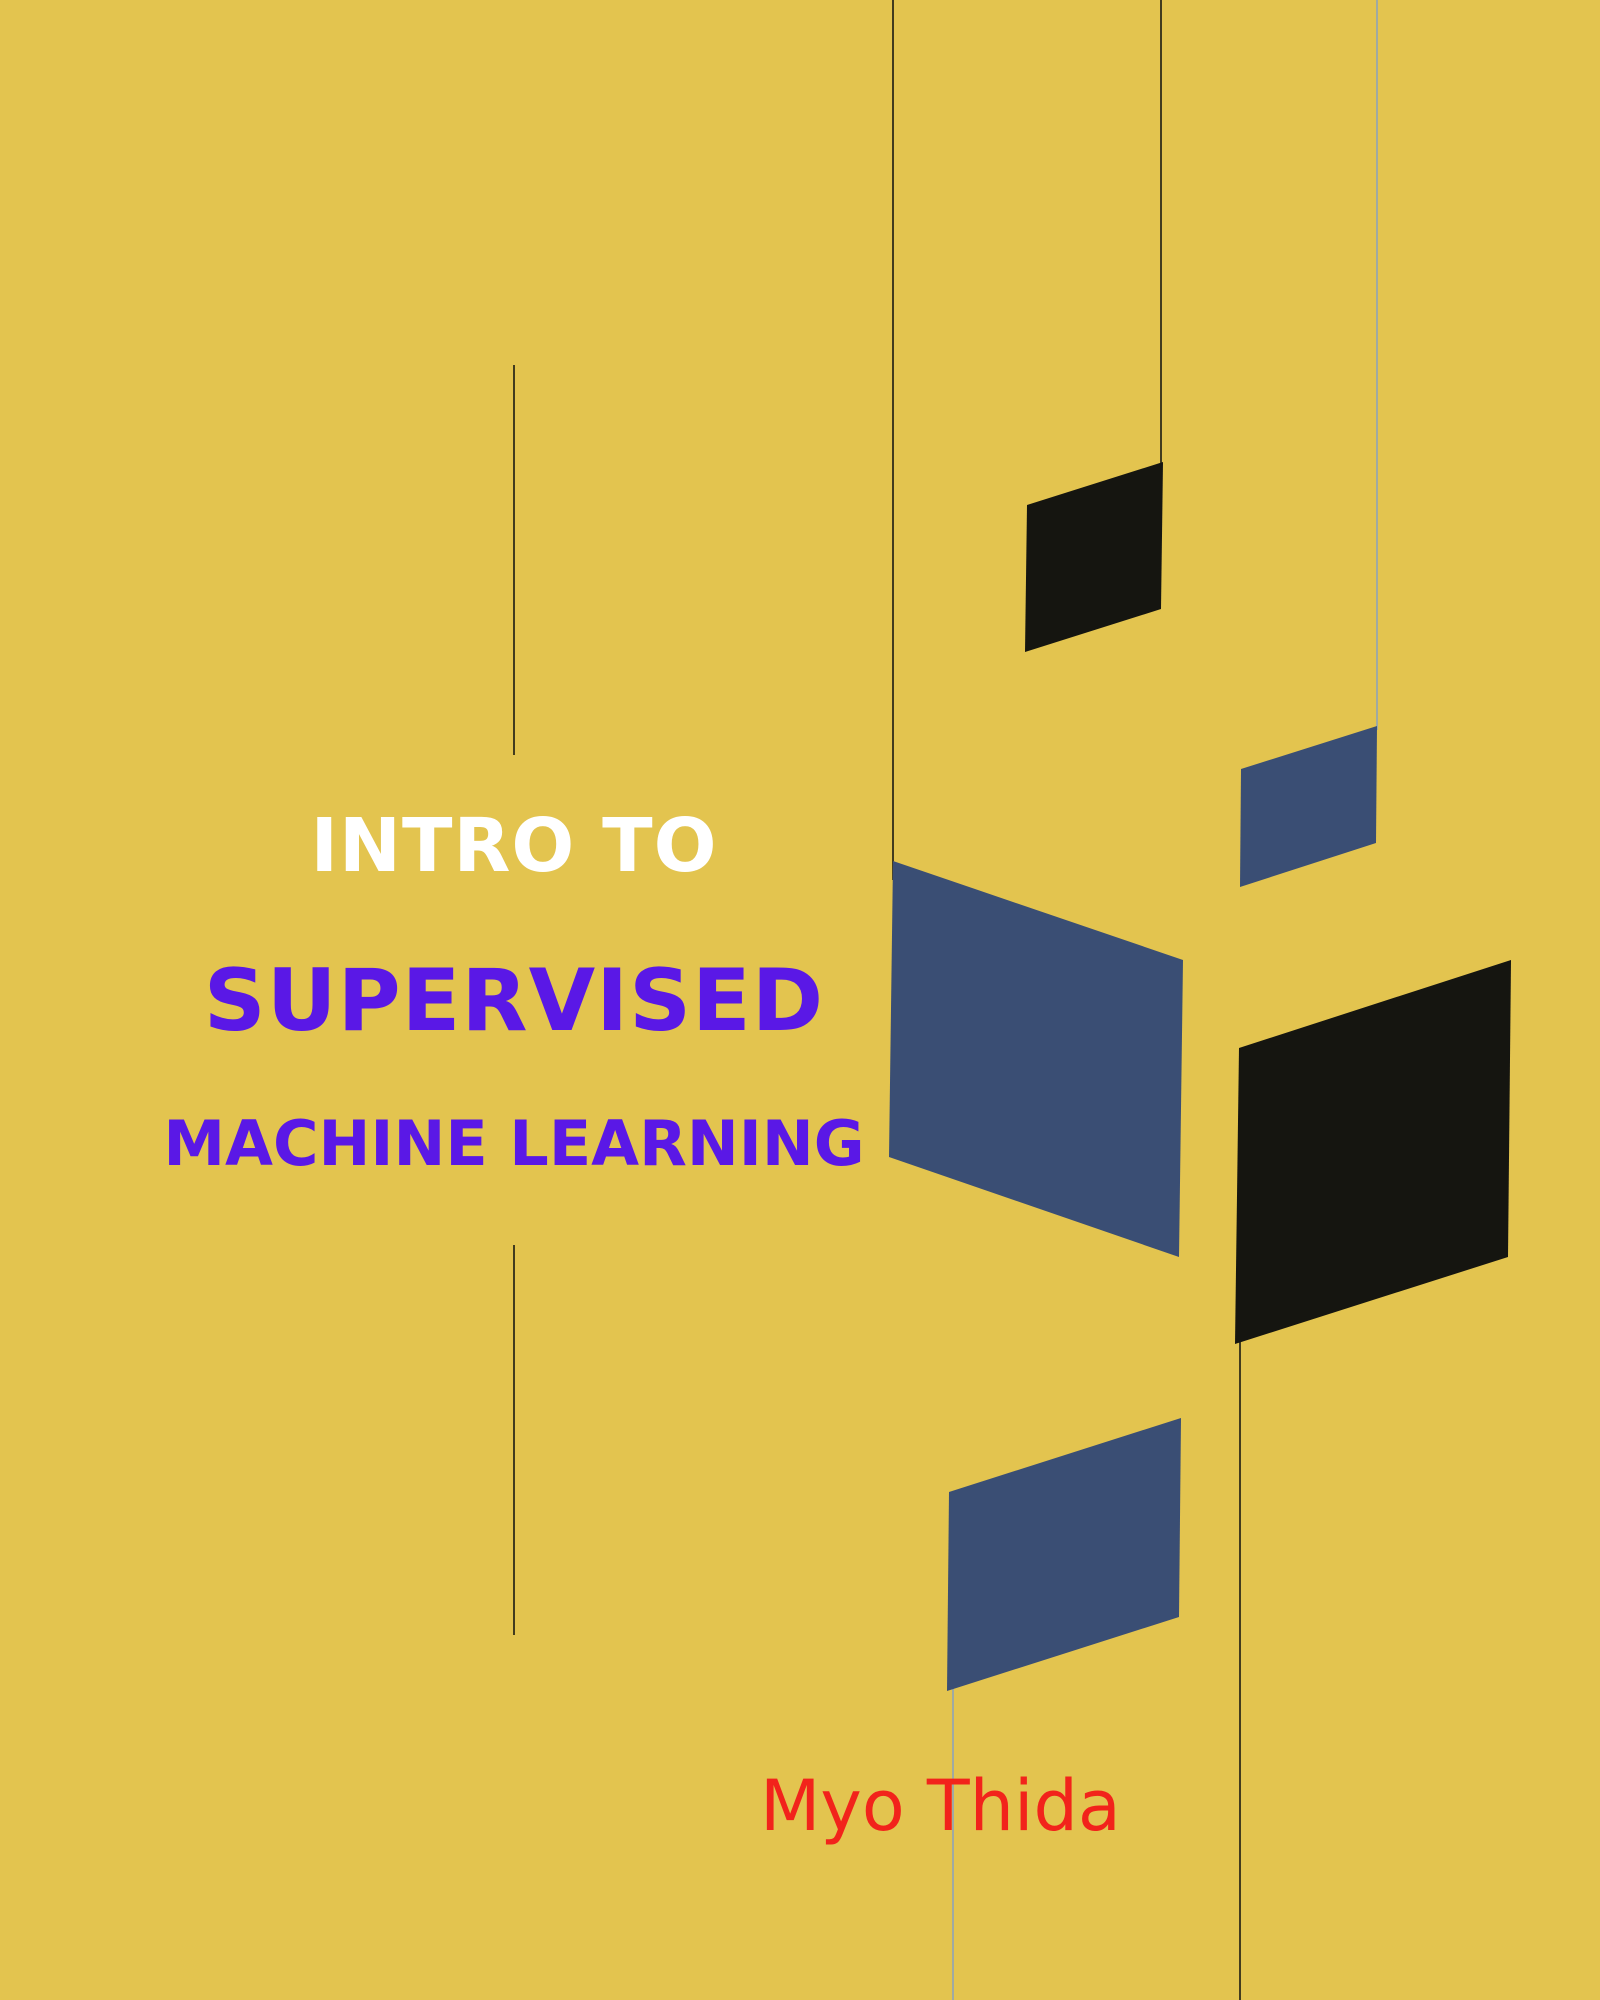 The height and width of the screenshot is (2000, 1600). What do you see at coordinates (514, 1143) in the screenshot?
I see `title-machine-learning: MACHINE LEARNING` at bounding box center [514, 1143].